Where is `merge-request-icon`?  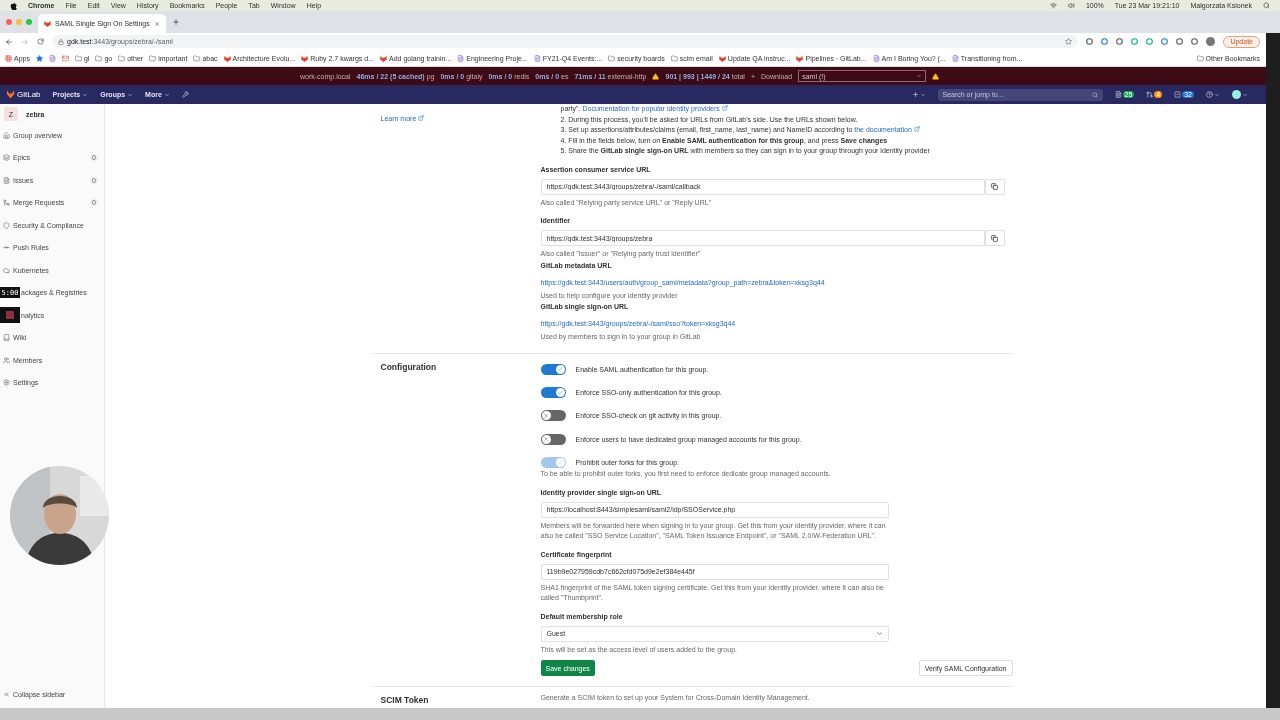 merge-request-icon is located at coordinates (1150, 94).